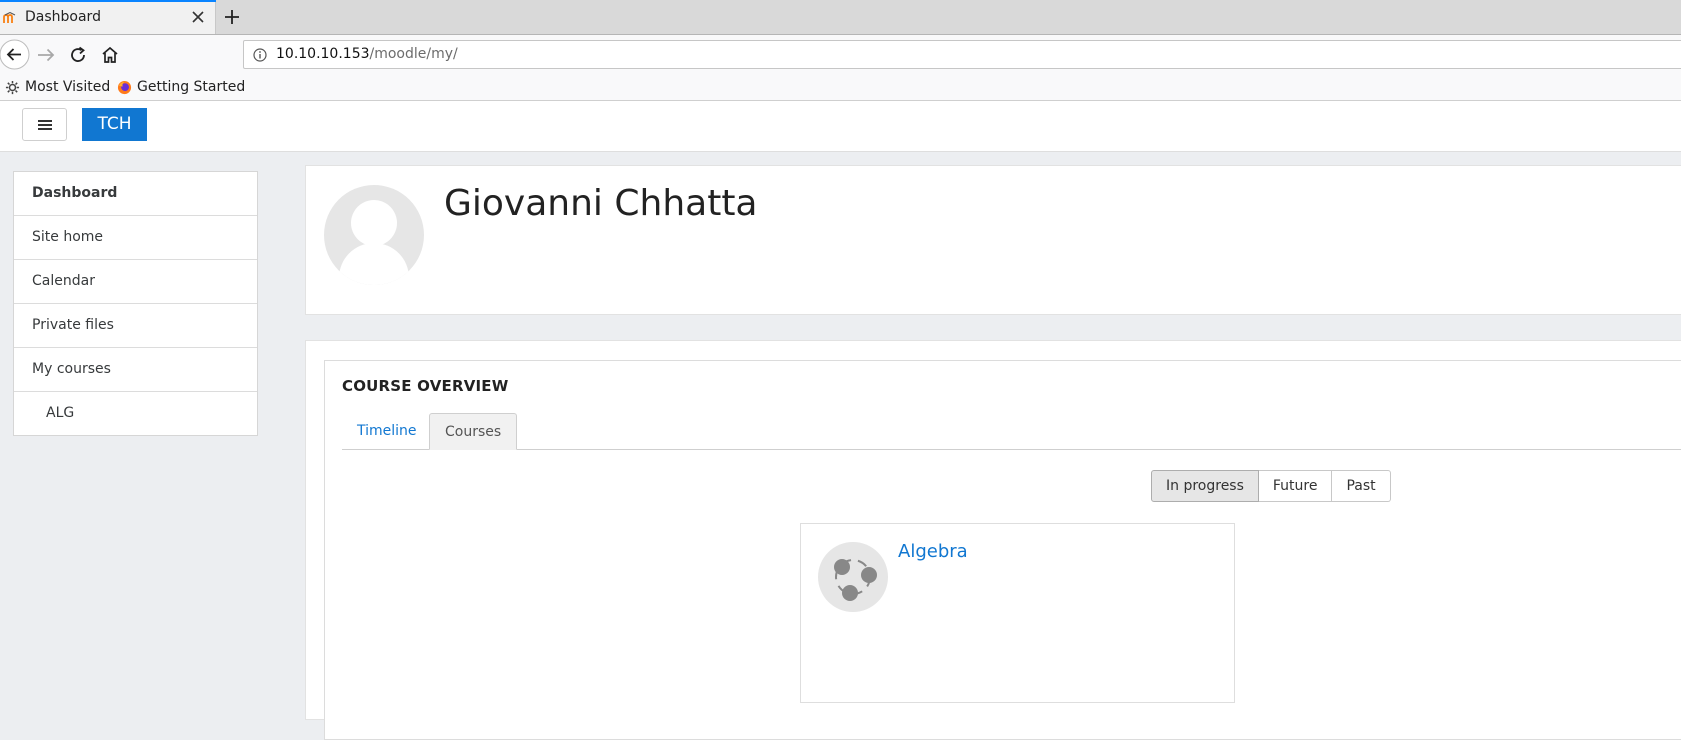  Describe the element at coordinates (114, 124) in the screenshot. I see `site-brand-link: TCH` at that location.